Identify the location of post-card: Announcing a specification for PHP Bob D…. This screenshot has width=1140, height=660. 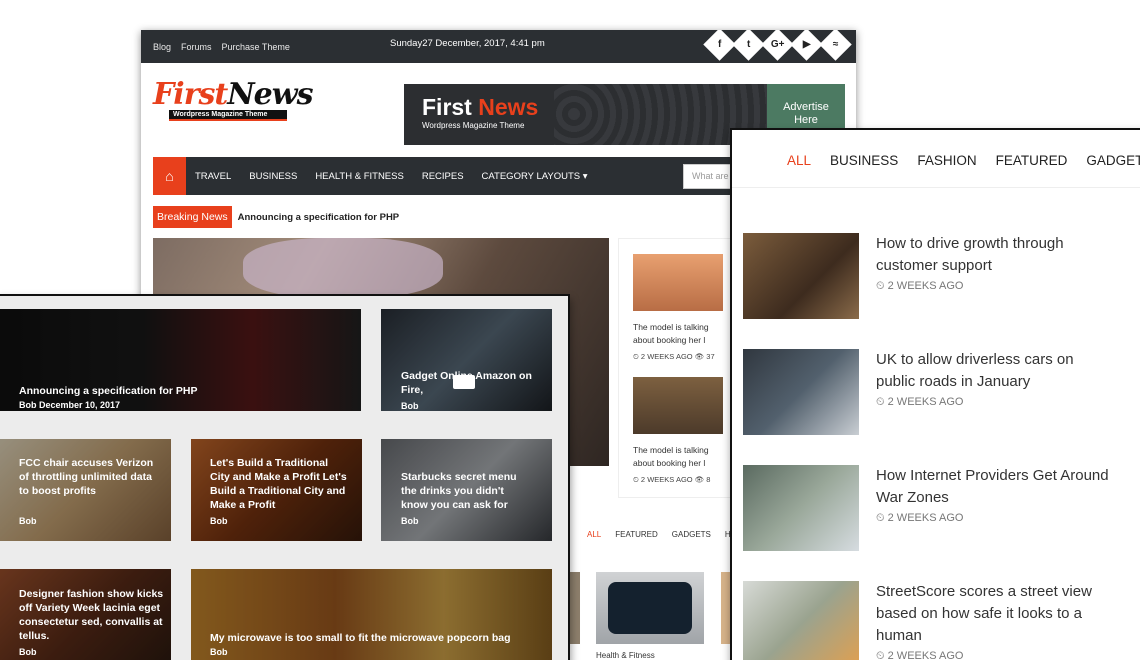
(180, 360).